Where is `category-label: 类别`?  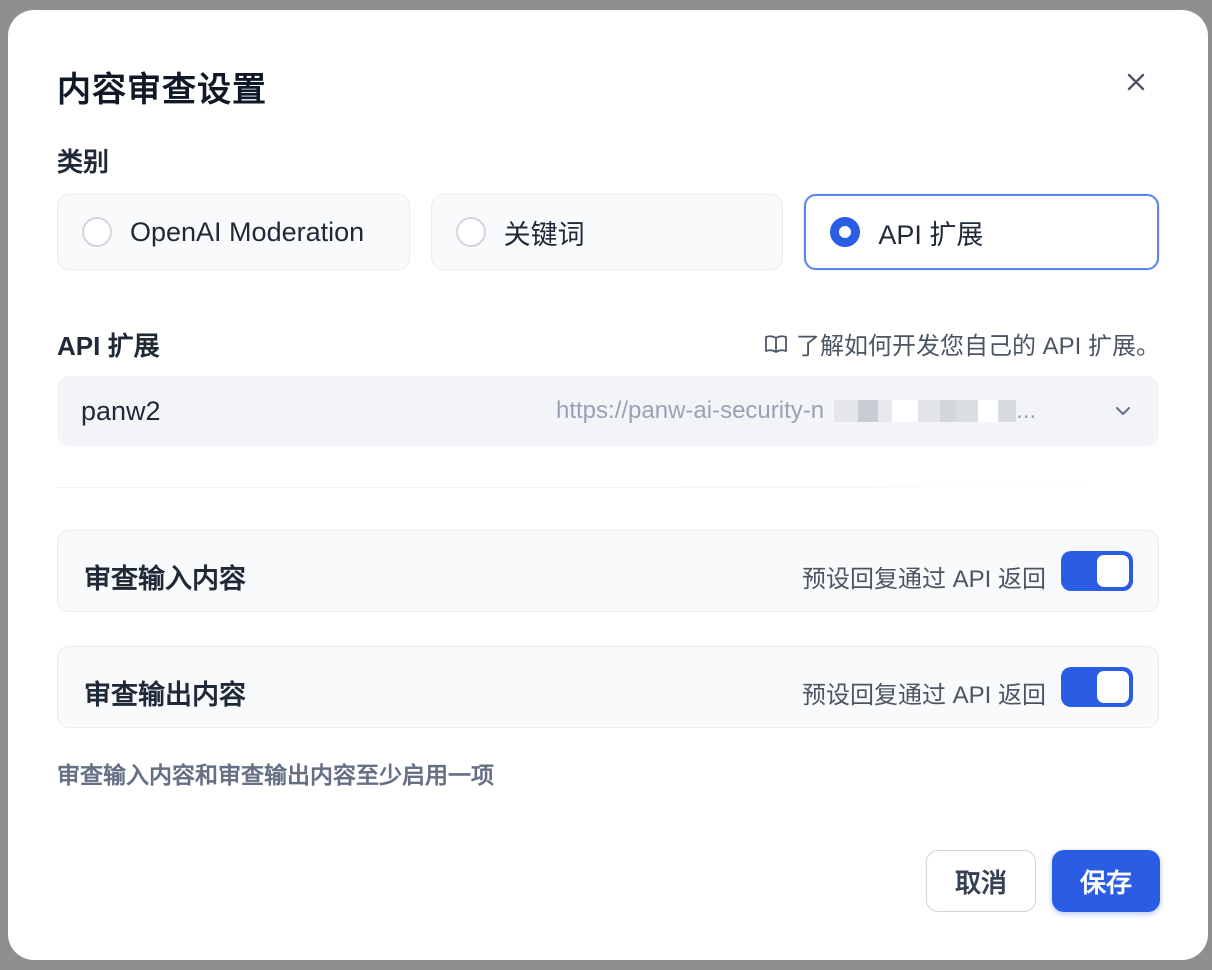
category-label: 类别 is located at coordinates (83, 162).